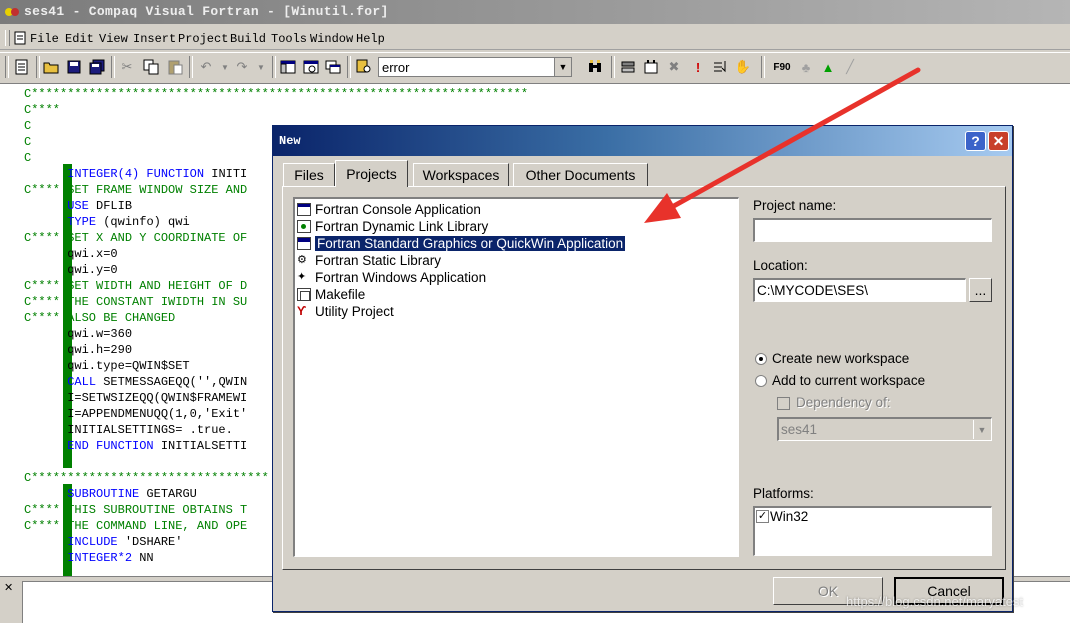  Describe the element at coordinates (7, 38) in the screenshot. I see `menu-grip` at that location.